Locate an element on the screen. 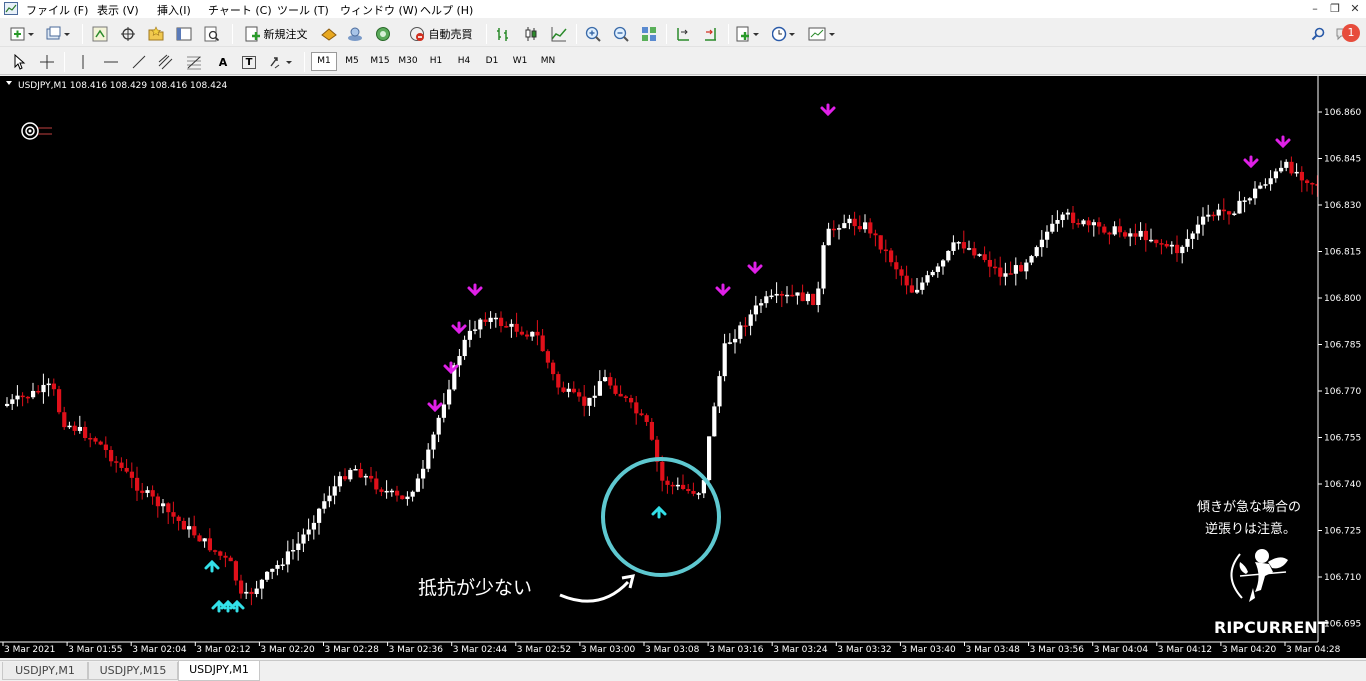  channel-icon is located at coordinates (166, 62).